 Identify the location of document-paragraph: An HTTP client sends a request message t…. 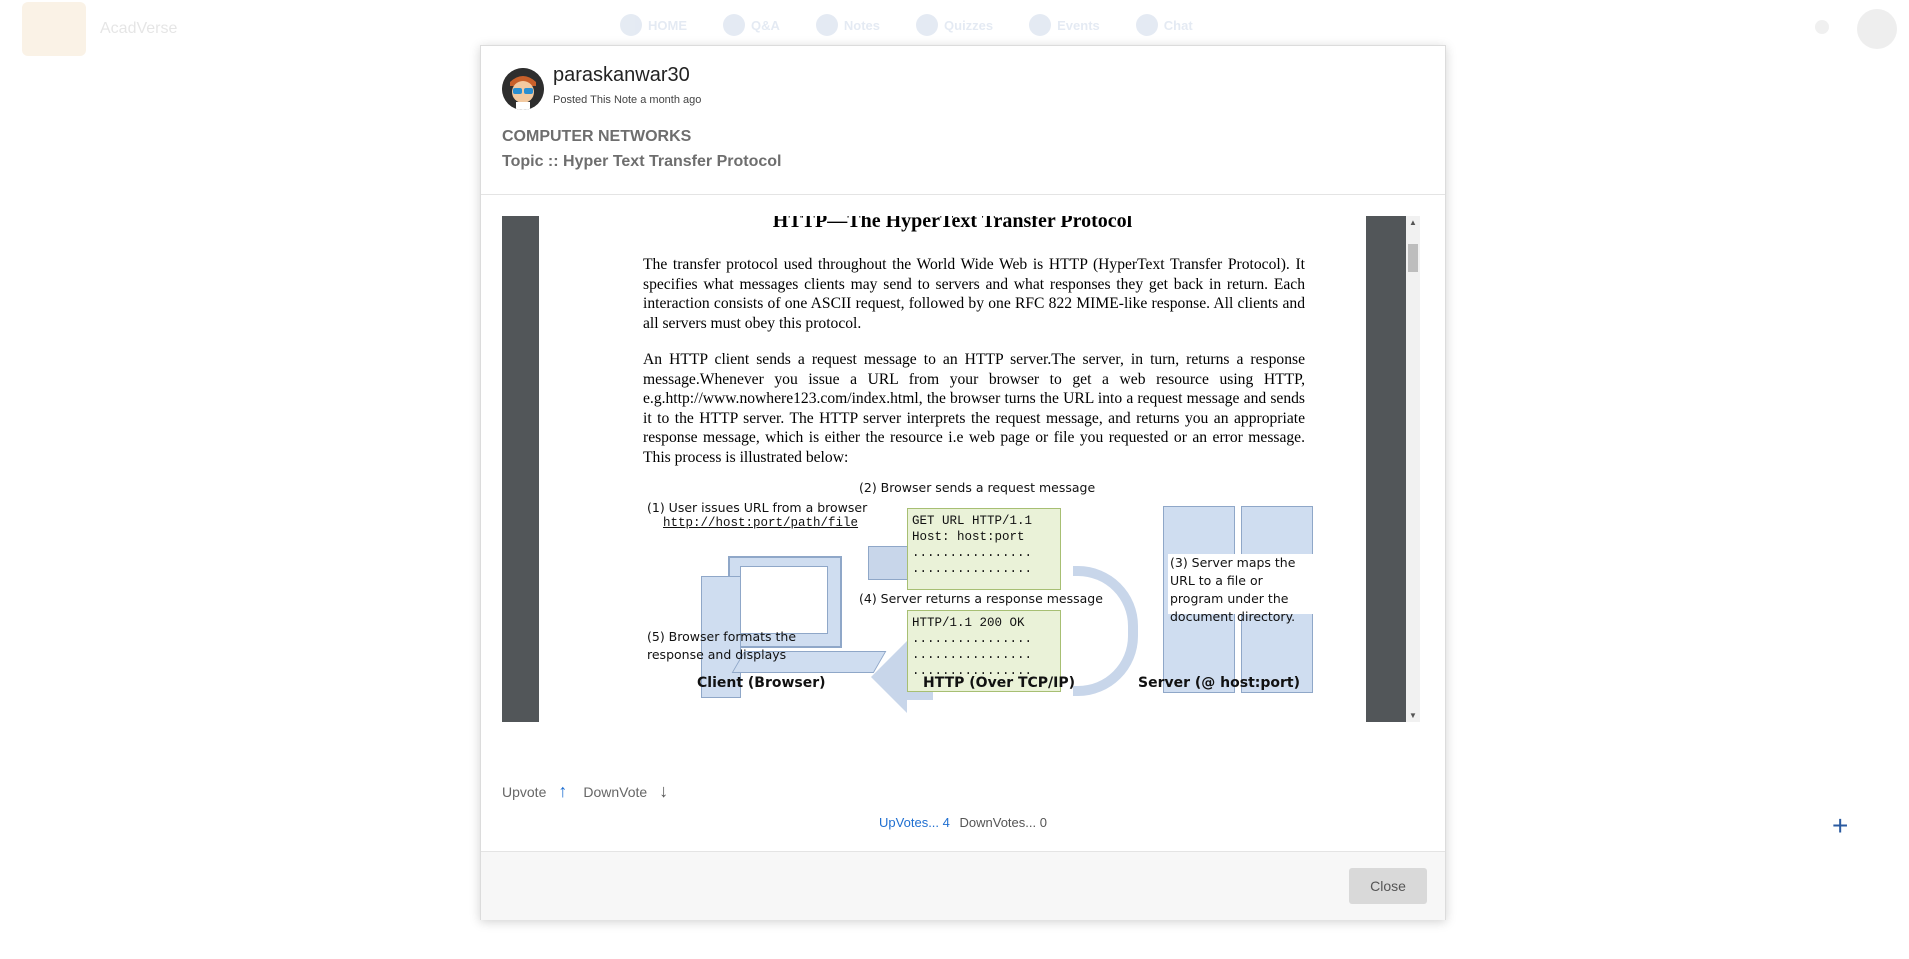
(974, 408).